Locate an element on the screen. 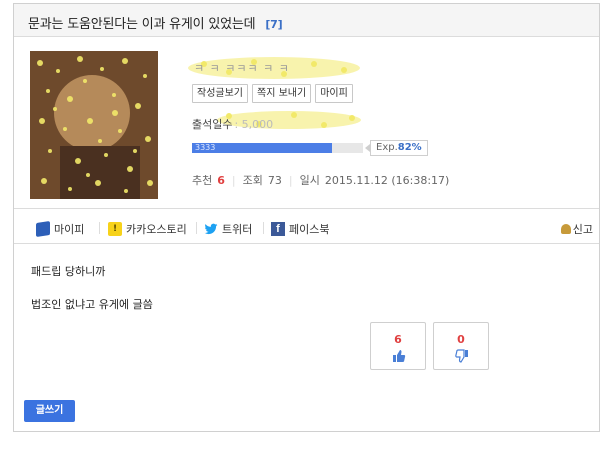  exp-badge: Exp.82% is located at coordinates (396, 148).